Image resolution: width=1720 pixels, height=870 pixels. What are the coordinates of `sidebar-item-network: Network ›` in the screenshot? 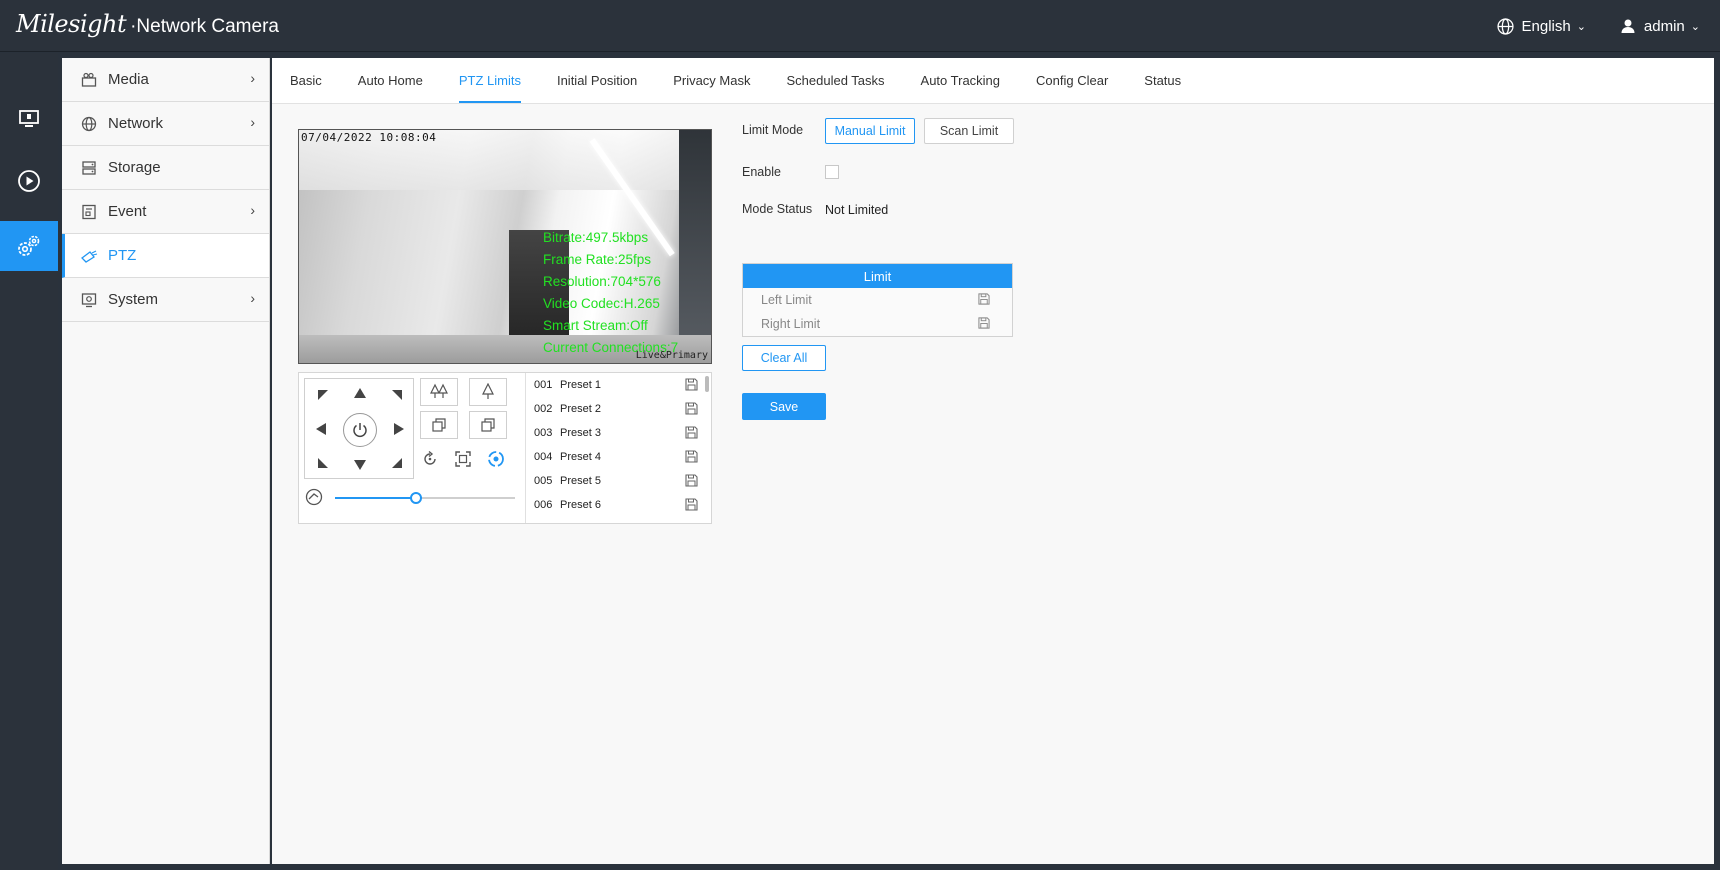 It's located at (165, 124).